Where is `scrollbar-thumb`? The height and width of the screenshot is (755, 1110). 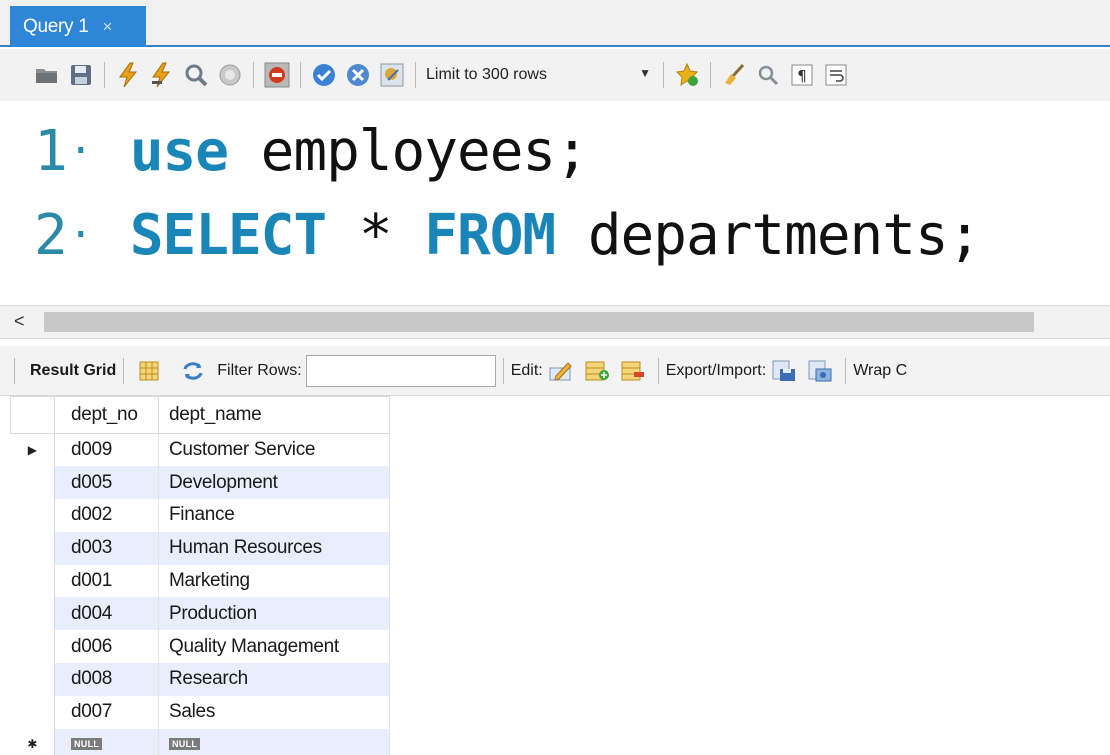 scrollbar-thumb is located at coordinates (539, 322).